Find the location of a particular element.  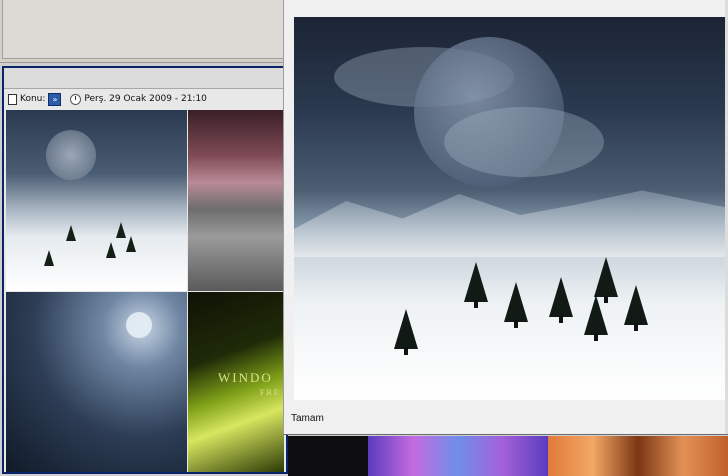

thumbnail-windows-green: WINDO FRE is located at coordinates (236, 382).